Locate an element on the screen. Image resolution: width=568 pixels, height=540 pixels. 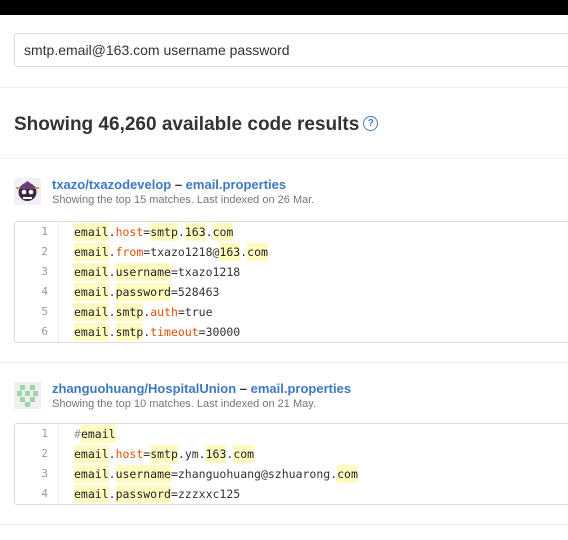
line-number: 6 is located at coordinates (37, 332).